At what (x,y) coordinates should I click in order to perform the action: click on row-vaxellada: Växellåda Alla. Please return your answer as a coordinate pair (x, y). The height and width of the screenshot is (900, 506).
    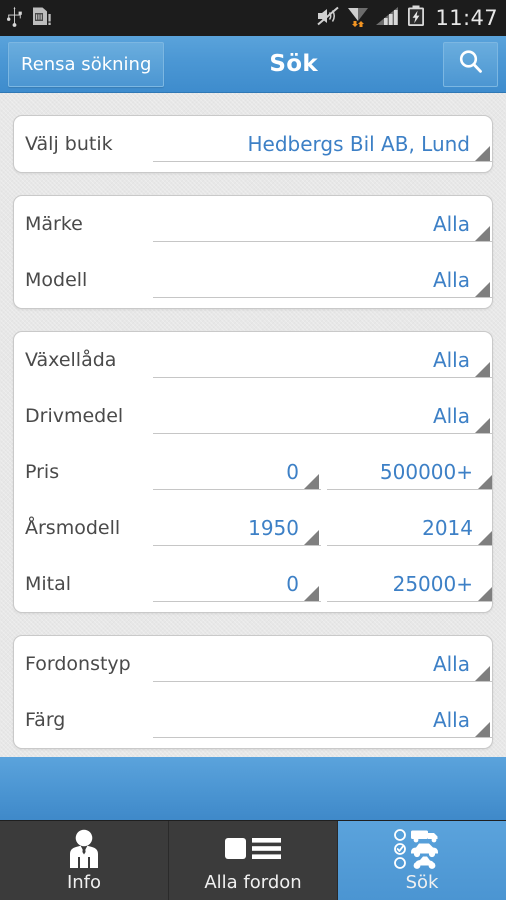
    Looking at the image, I should click on (253, 360).